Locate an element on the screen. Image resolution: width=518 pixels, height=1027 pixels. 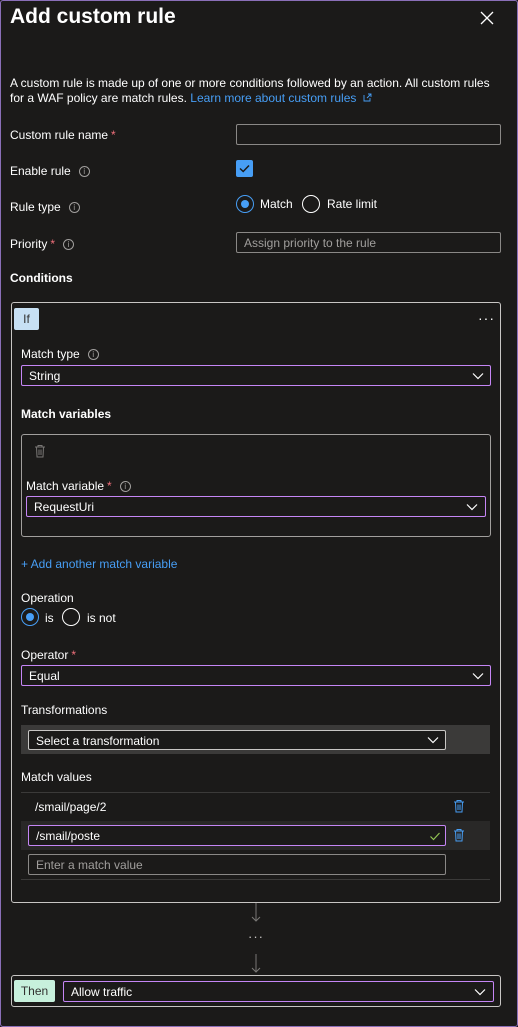
transformations-label: Transformations is located at coordinates (64, 710).